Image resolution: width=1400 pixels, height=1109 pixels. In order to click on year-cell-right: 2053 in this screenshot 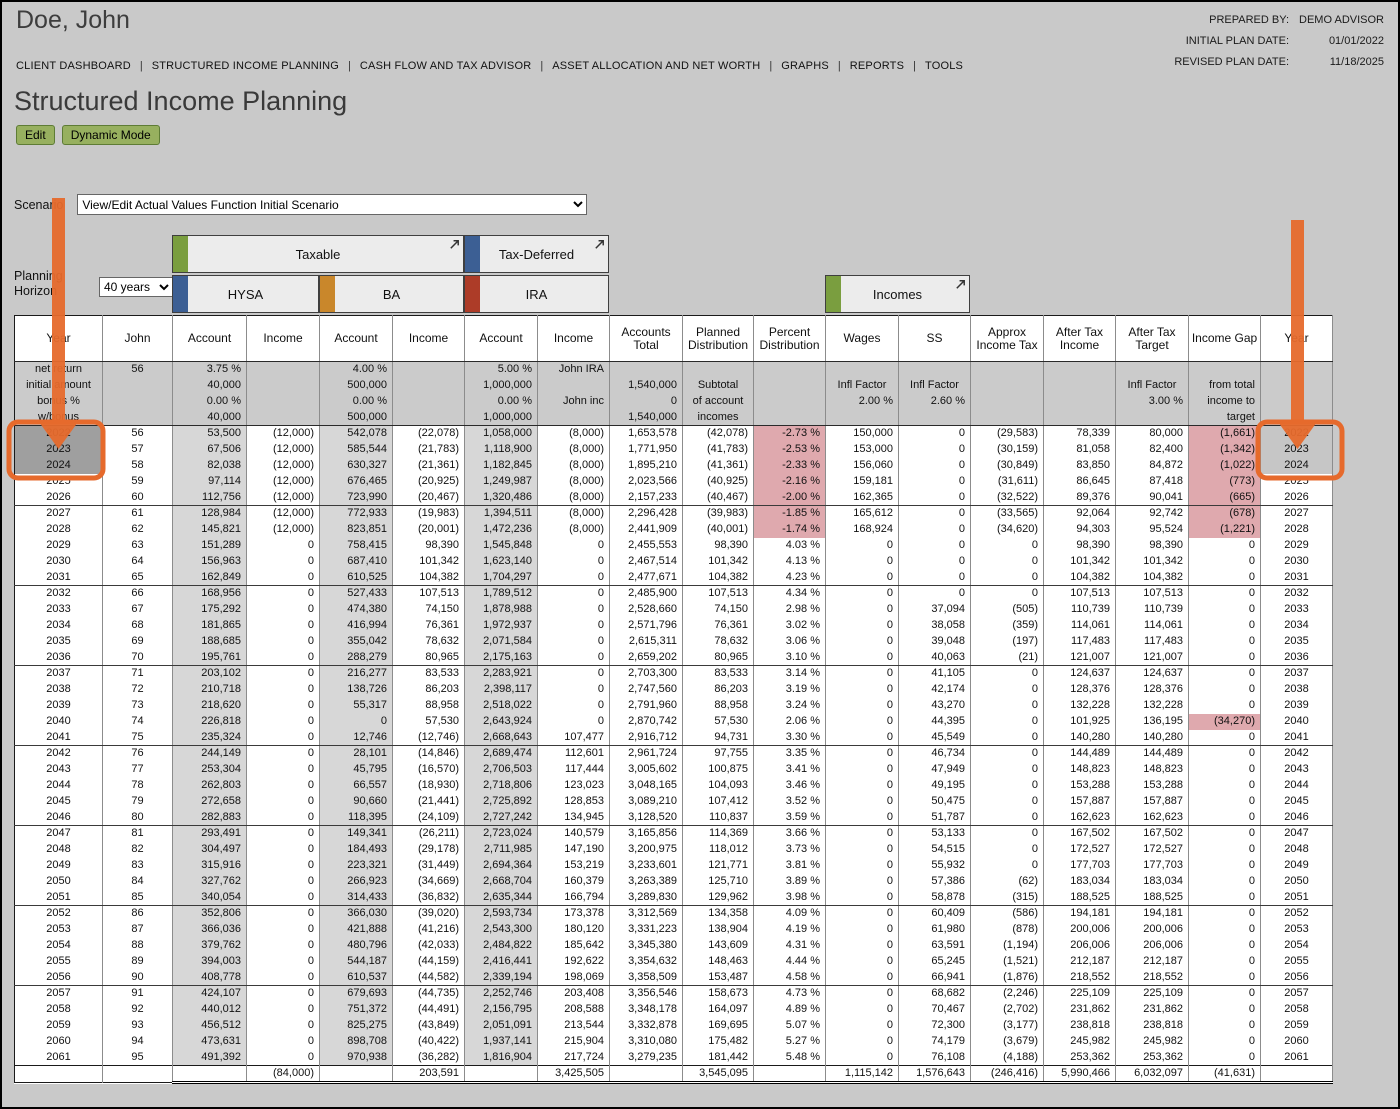, I will do `click(1296, 929)`.